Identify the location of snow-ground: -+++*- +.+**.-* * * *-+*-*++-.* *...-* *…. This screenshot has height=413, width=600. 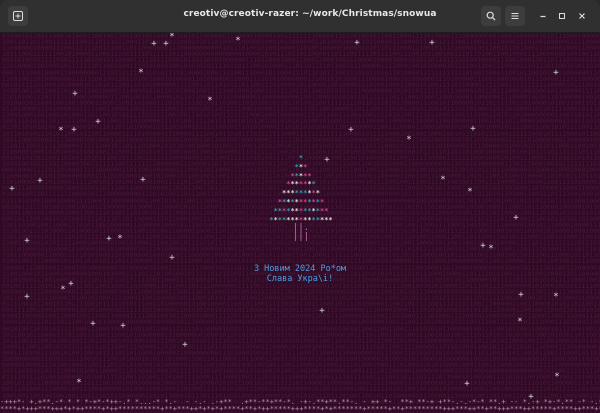
(300, 406).